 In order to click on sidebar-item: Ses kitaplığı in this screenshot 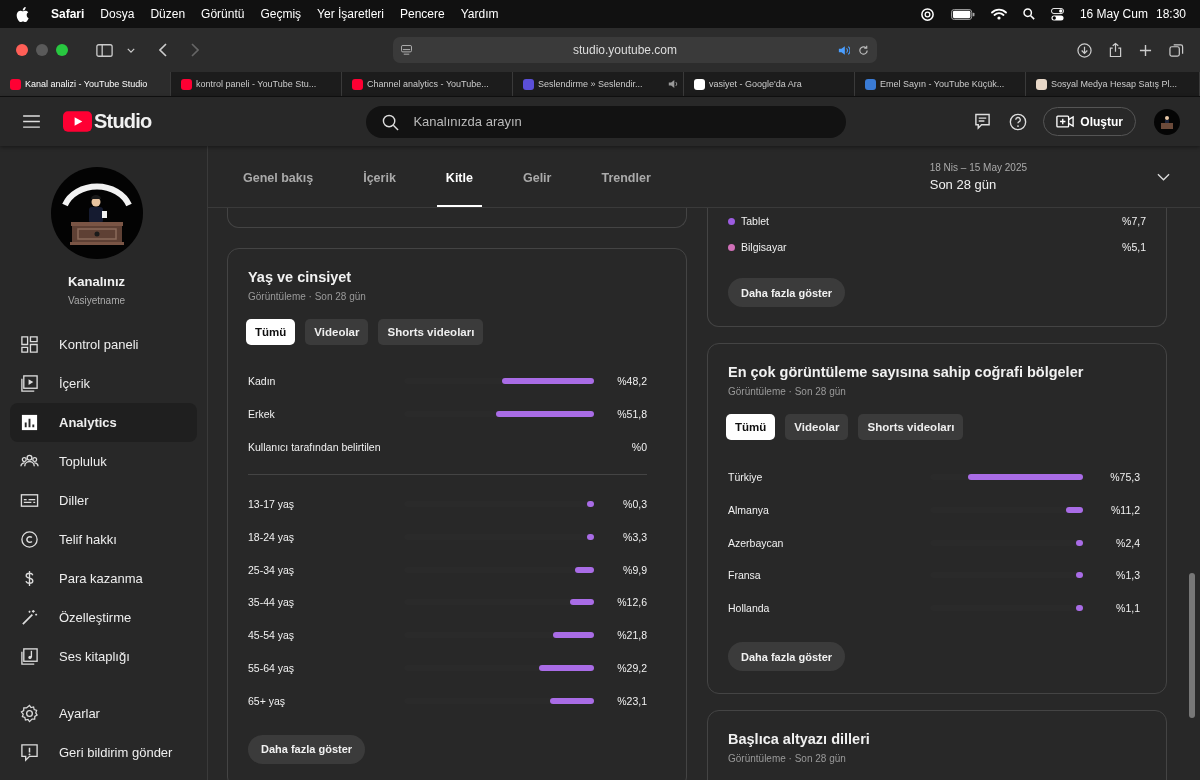, I will do `click(103, 656)`.